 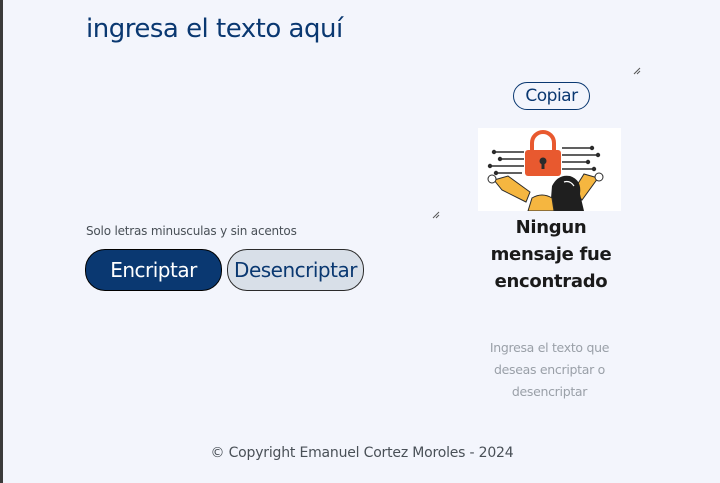 What do you see at coordinates (1, 241) in the screenshot?
I see `window-left-border` at bounding box center [1, 241].